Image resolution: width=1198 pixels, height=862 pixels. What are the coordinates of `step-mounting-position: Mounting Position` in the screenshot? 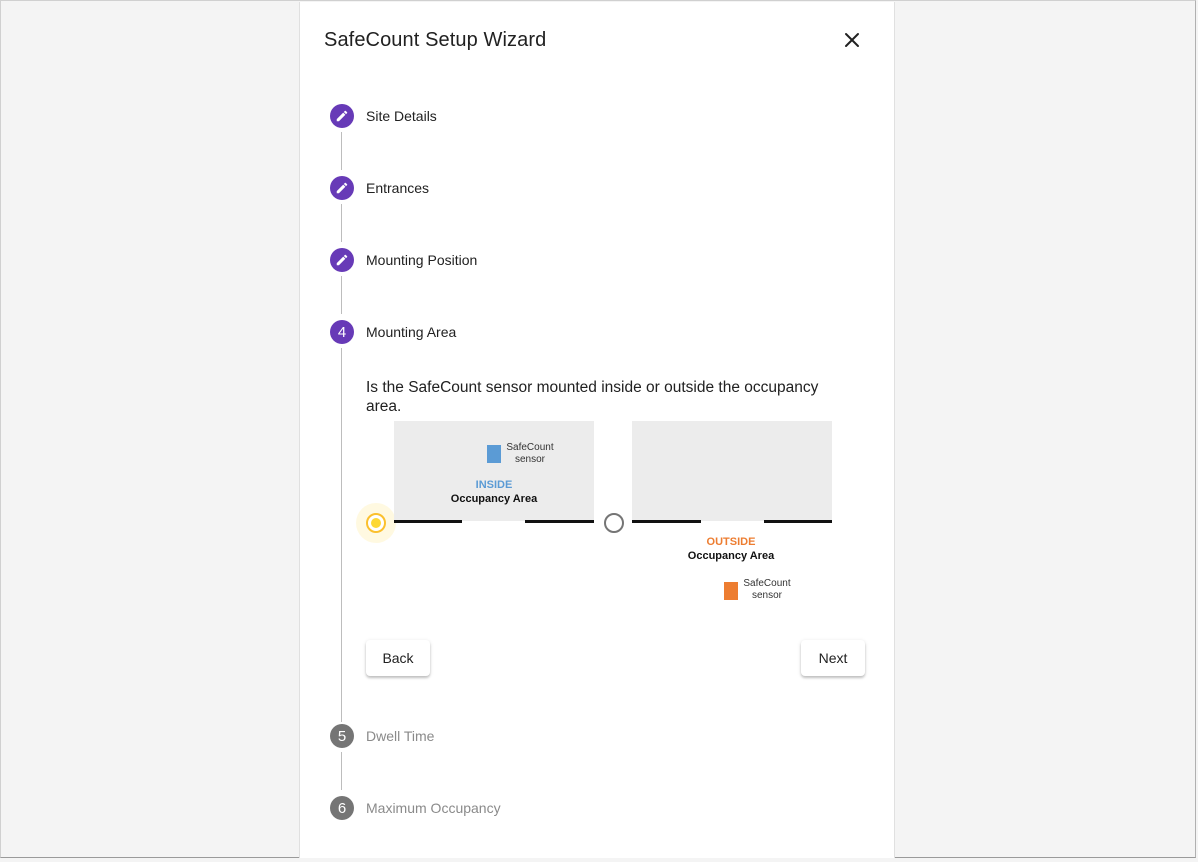 It's located at (403, 260).